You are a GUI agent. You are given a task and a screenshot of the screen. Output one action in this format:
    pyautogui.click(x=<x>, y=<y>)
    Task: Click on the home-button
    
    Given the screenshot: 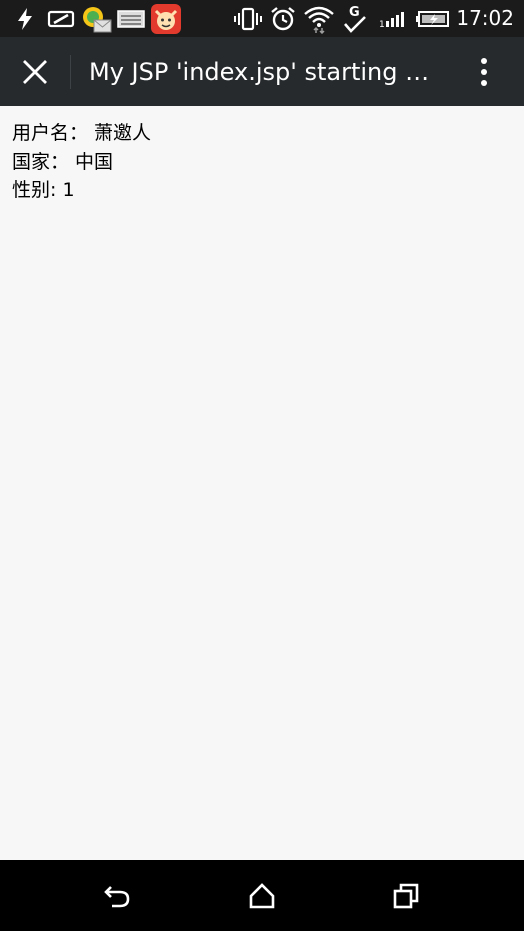 What is the action you would take?
    pyautogui.click(x=262, y=896)
    